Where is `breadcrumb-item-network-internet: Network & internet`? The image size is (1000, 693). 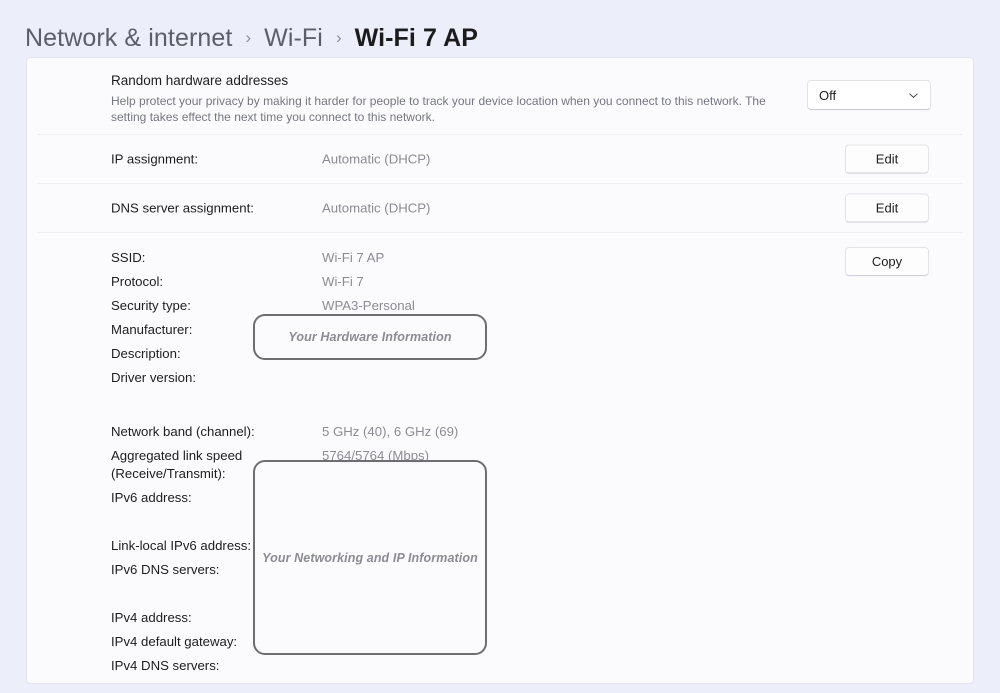
breadcrumb-item-network-internet: Network & internet is located at coordinates (128, 38).